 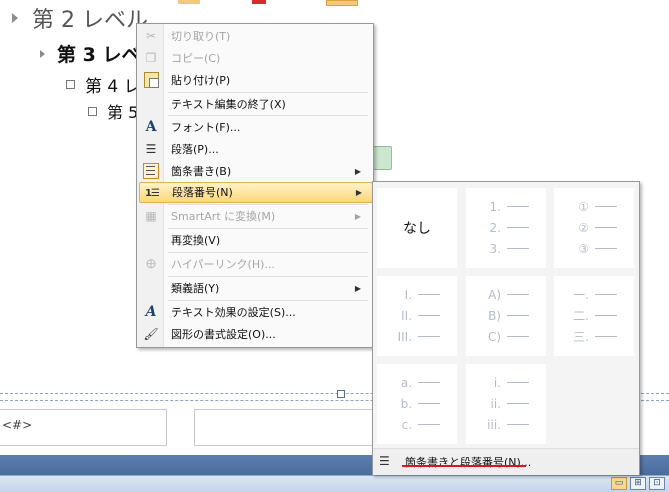 What do you see at coordinates (341, 394) in the screenshot?
I see `resize-handle` at bounding box center [341, 394].